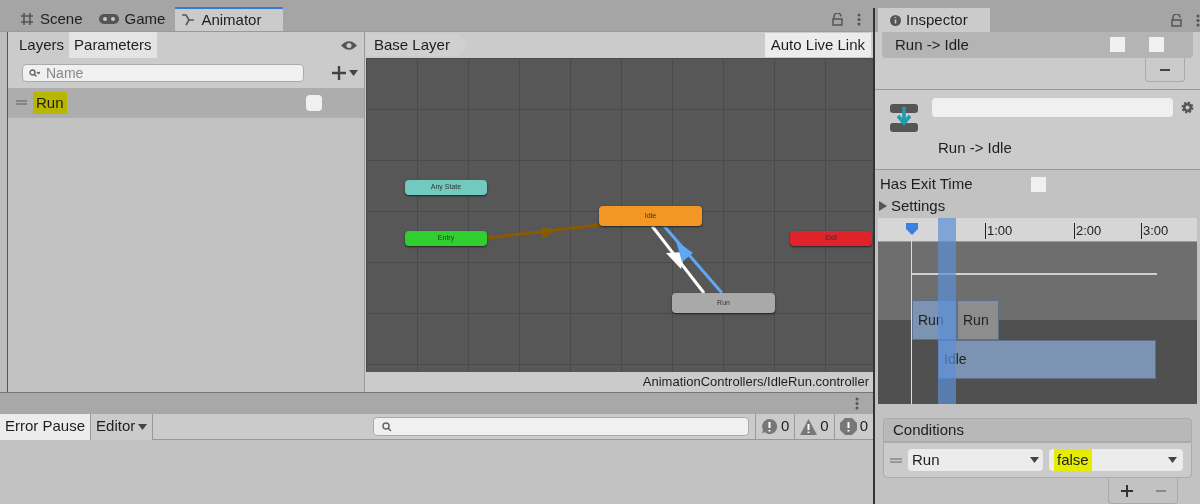 This screenshot has height=504, width=1200. What do you see at coordinates (927, 183) in the screenshot?
I see `field-label: Has Exit Time` at bounding box center [927, 183].